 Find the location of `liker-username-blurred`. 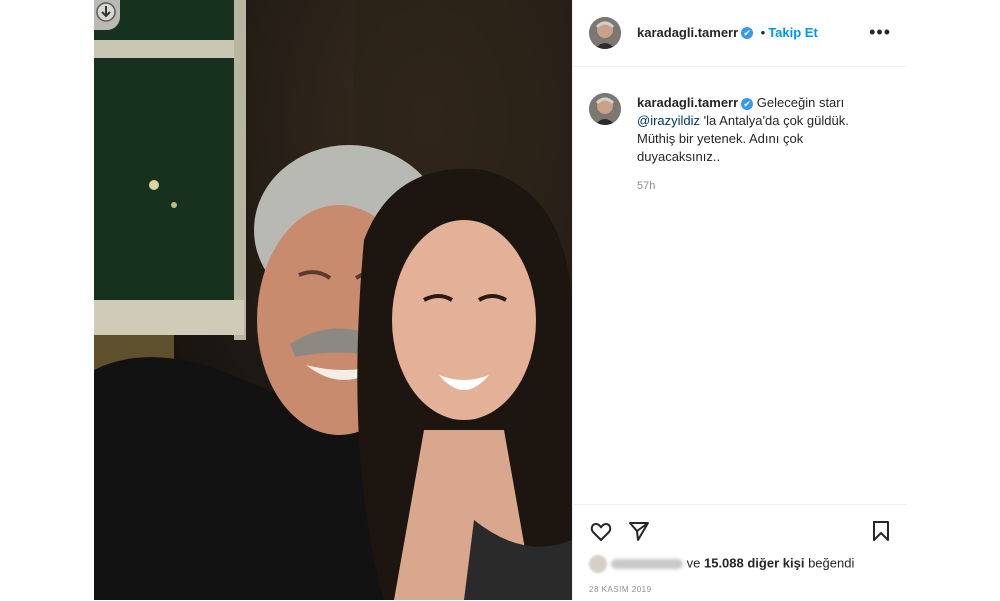

liker-username-blurred is located at coordinates (647, 564).